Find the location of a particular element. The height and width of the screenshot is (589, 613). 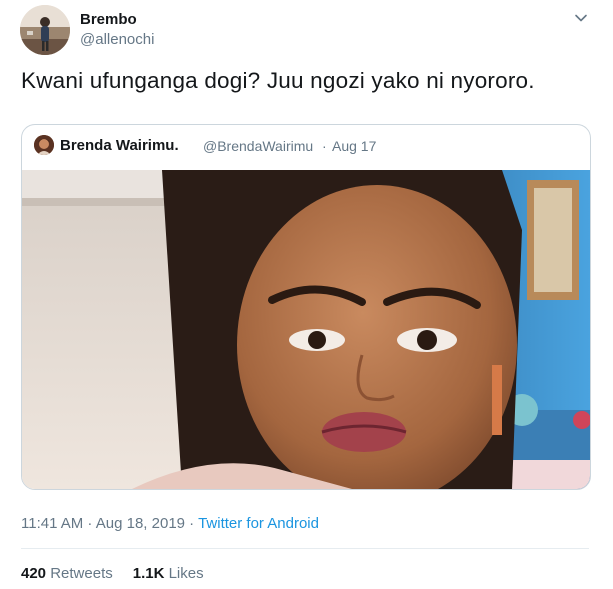

author-avatar is located at coordinates (45, 30).